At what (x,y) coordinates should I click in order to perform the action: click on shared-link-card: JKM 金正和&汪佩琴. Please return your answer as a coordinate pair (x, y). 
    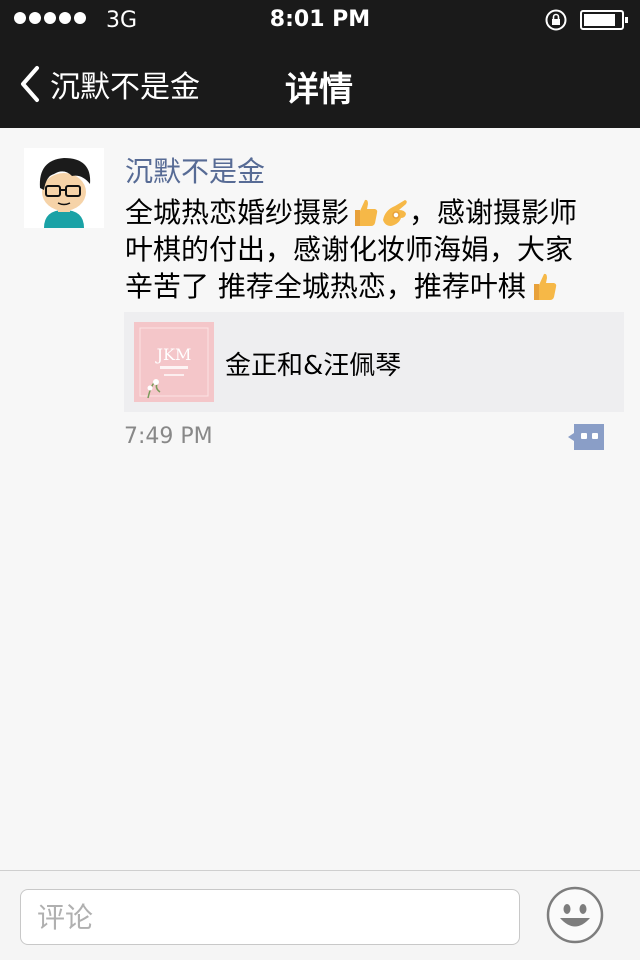
    Looking at the image, I should click on (374, 362).